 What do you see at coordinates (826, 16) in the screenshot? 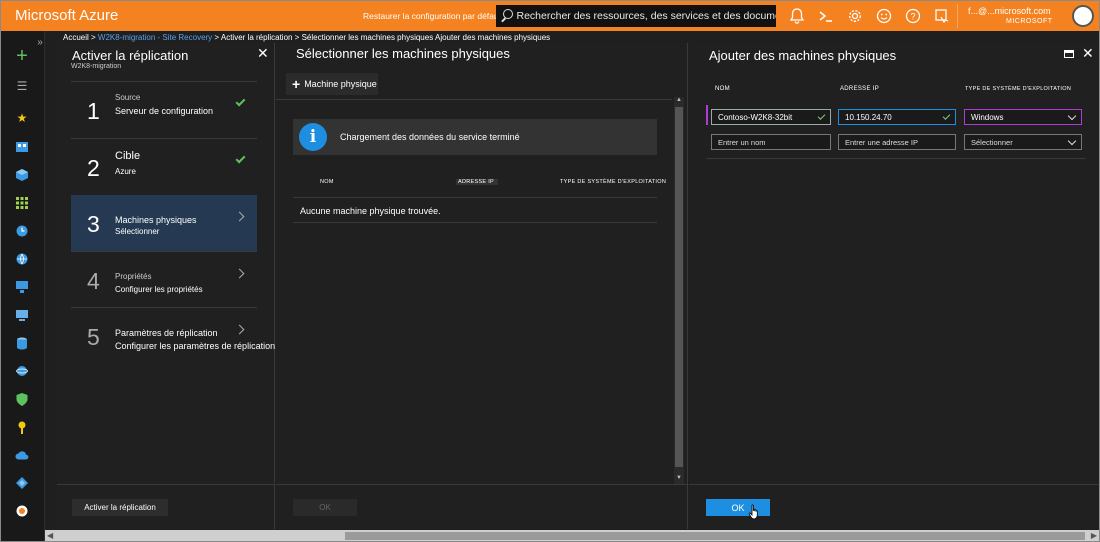
I see `cloud-shell-icon` at bounding box center [826, 16].